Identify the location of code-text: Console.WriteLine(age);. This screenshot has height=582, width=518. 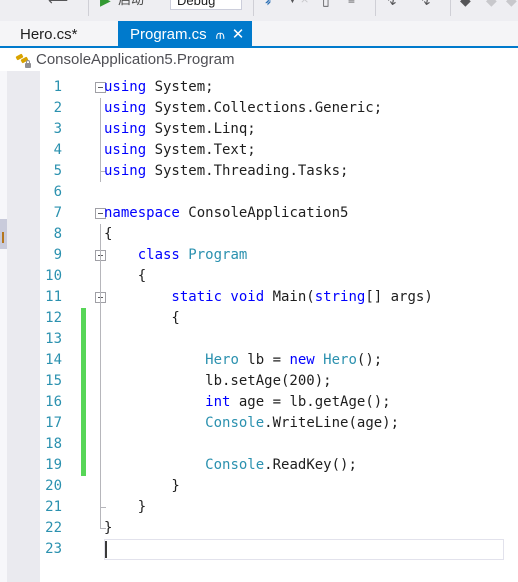
(302, 423).